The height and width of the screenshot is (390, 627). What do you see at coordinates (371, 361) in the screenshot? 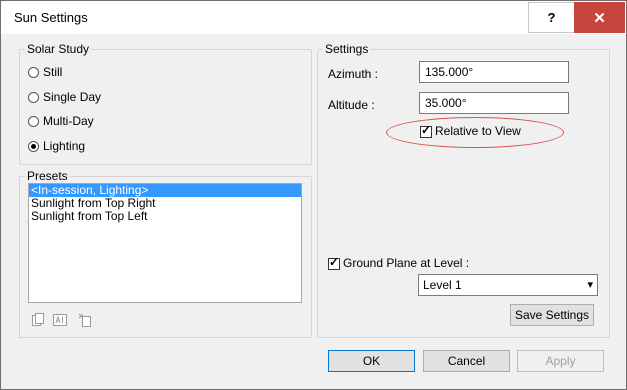
I see `ok-button: OK` at bounding box center [371, 361].